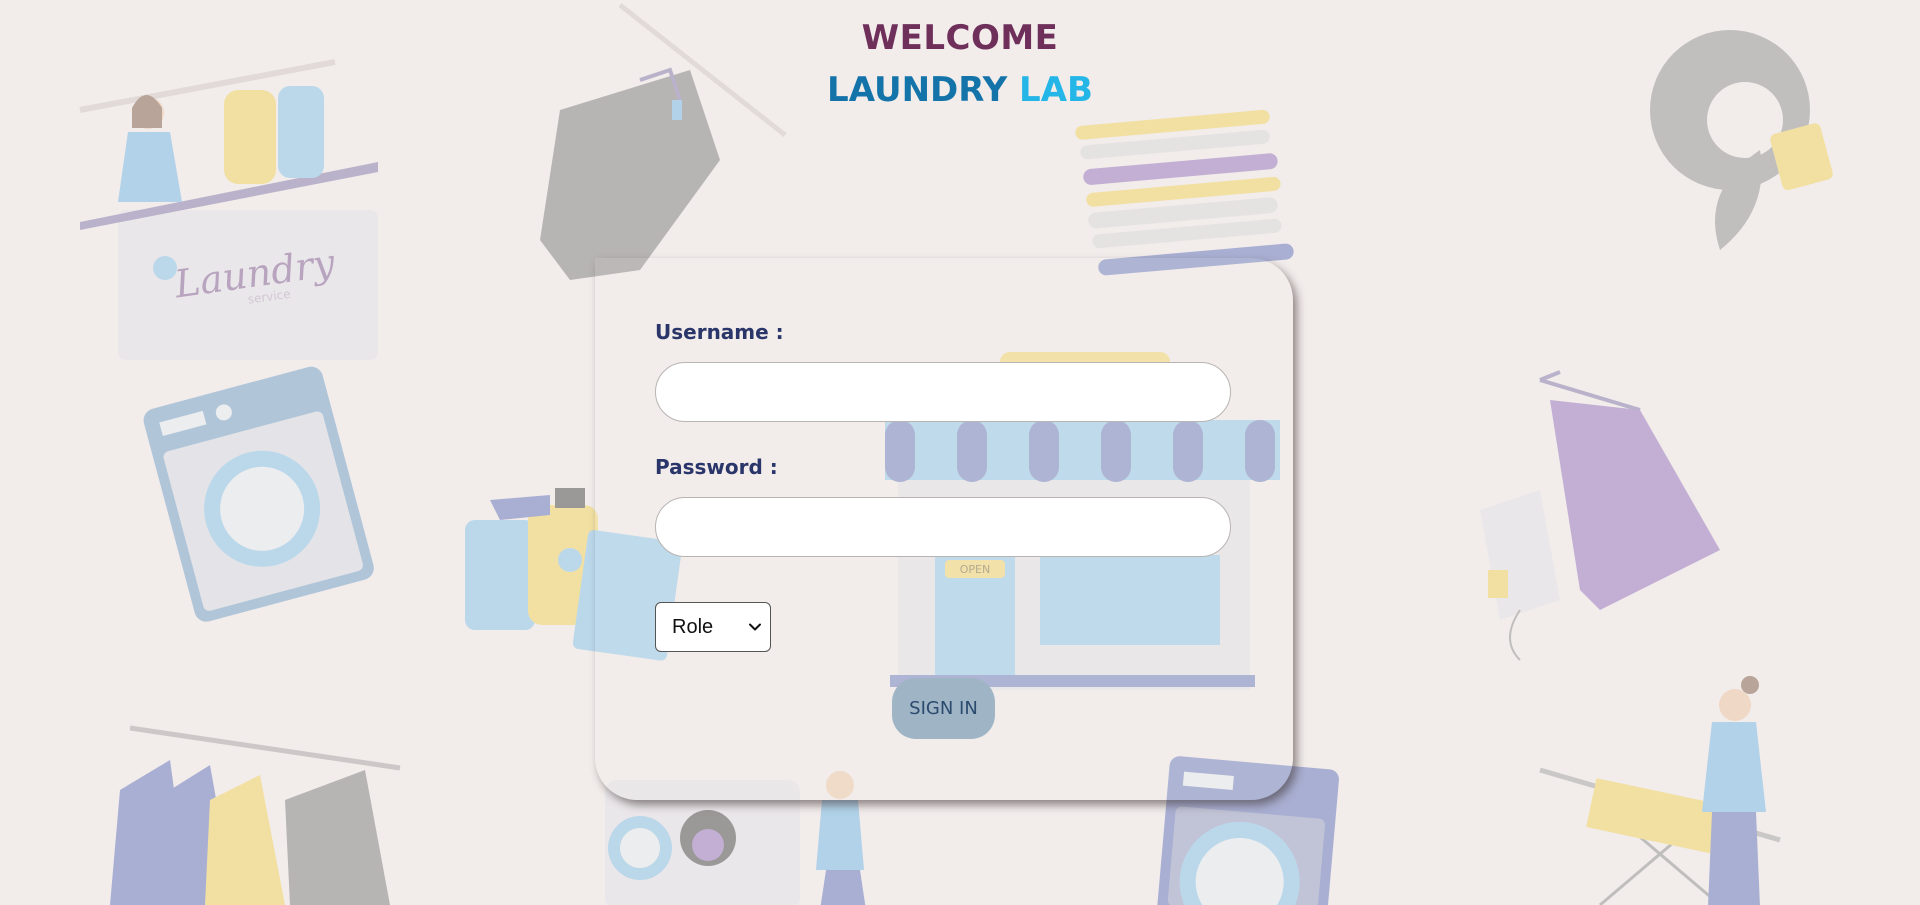 This screenshot has width=1920, height=905. What do you see at coordinates (917, 90) in the screenshot?
I see `brand-name-primary: LAUNDRY` at bounding box center [917, 90].